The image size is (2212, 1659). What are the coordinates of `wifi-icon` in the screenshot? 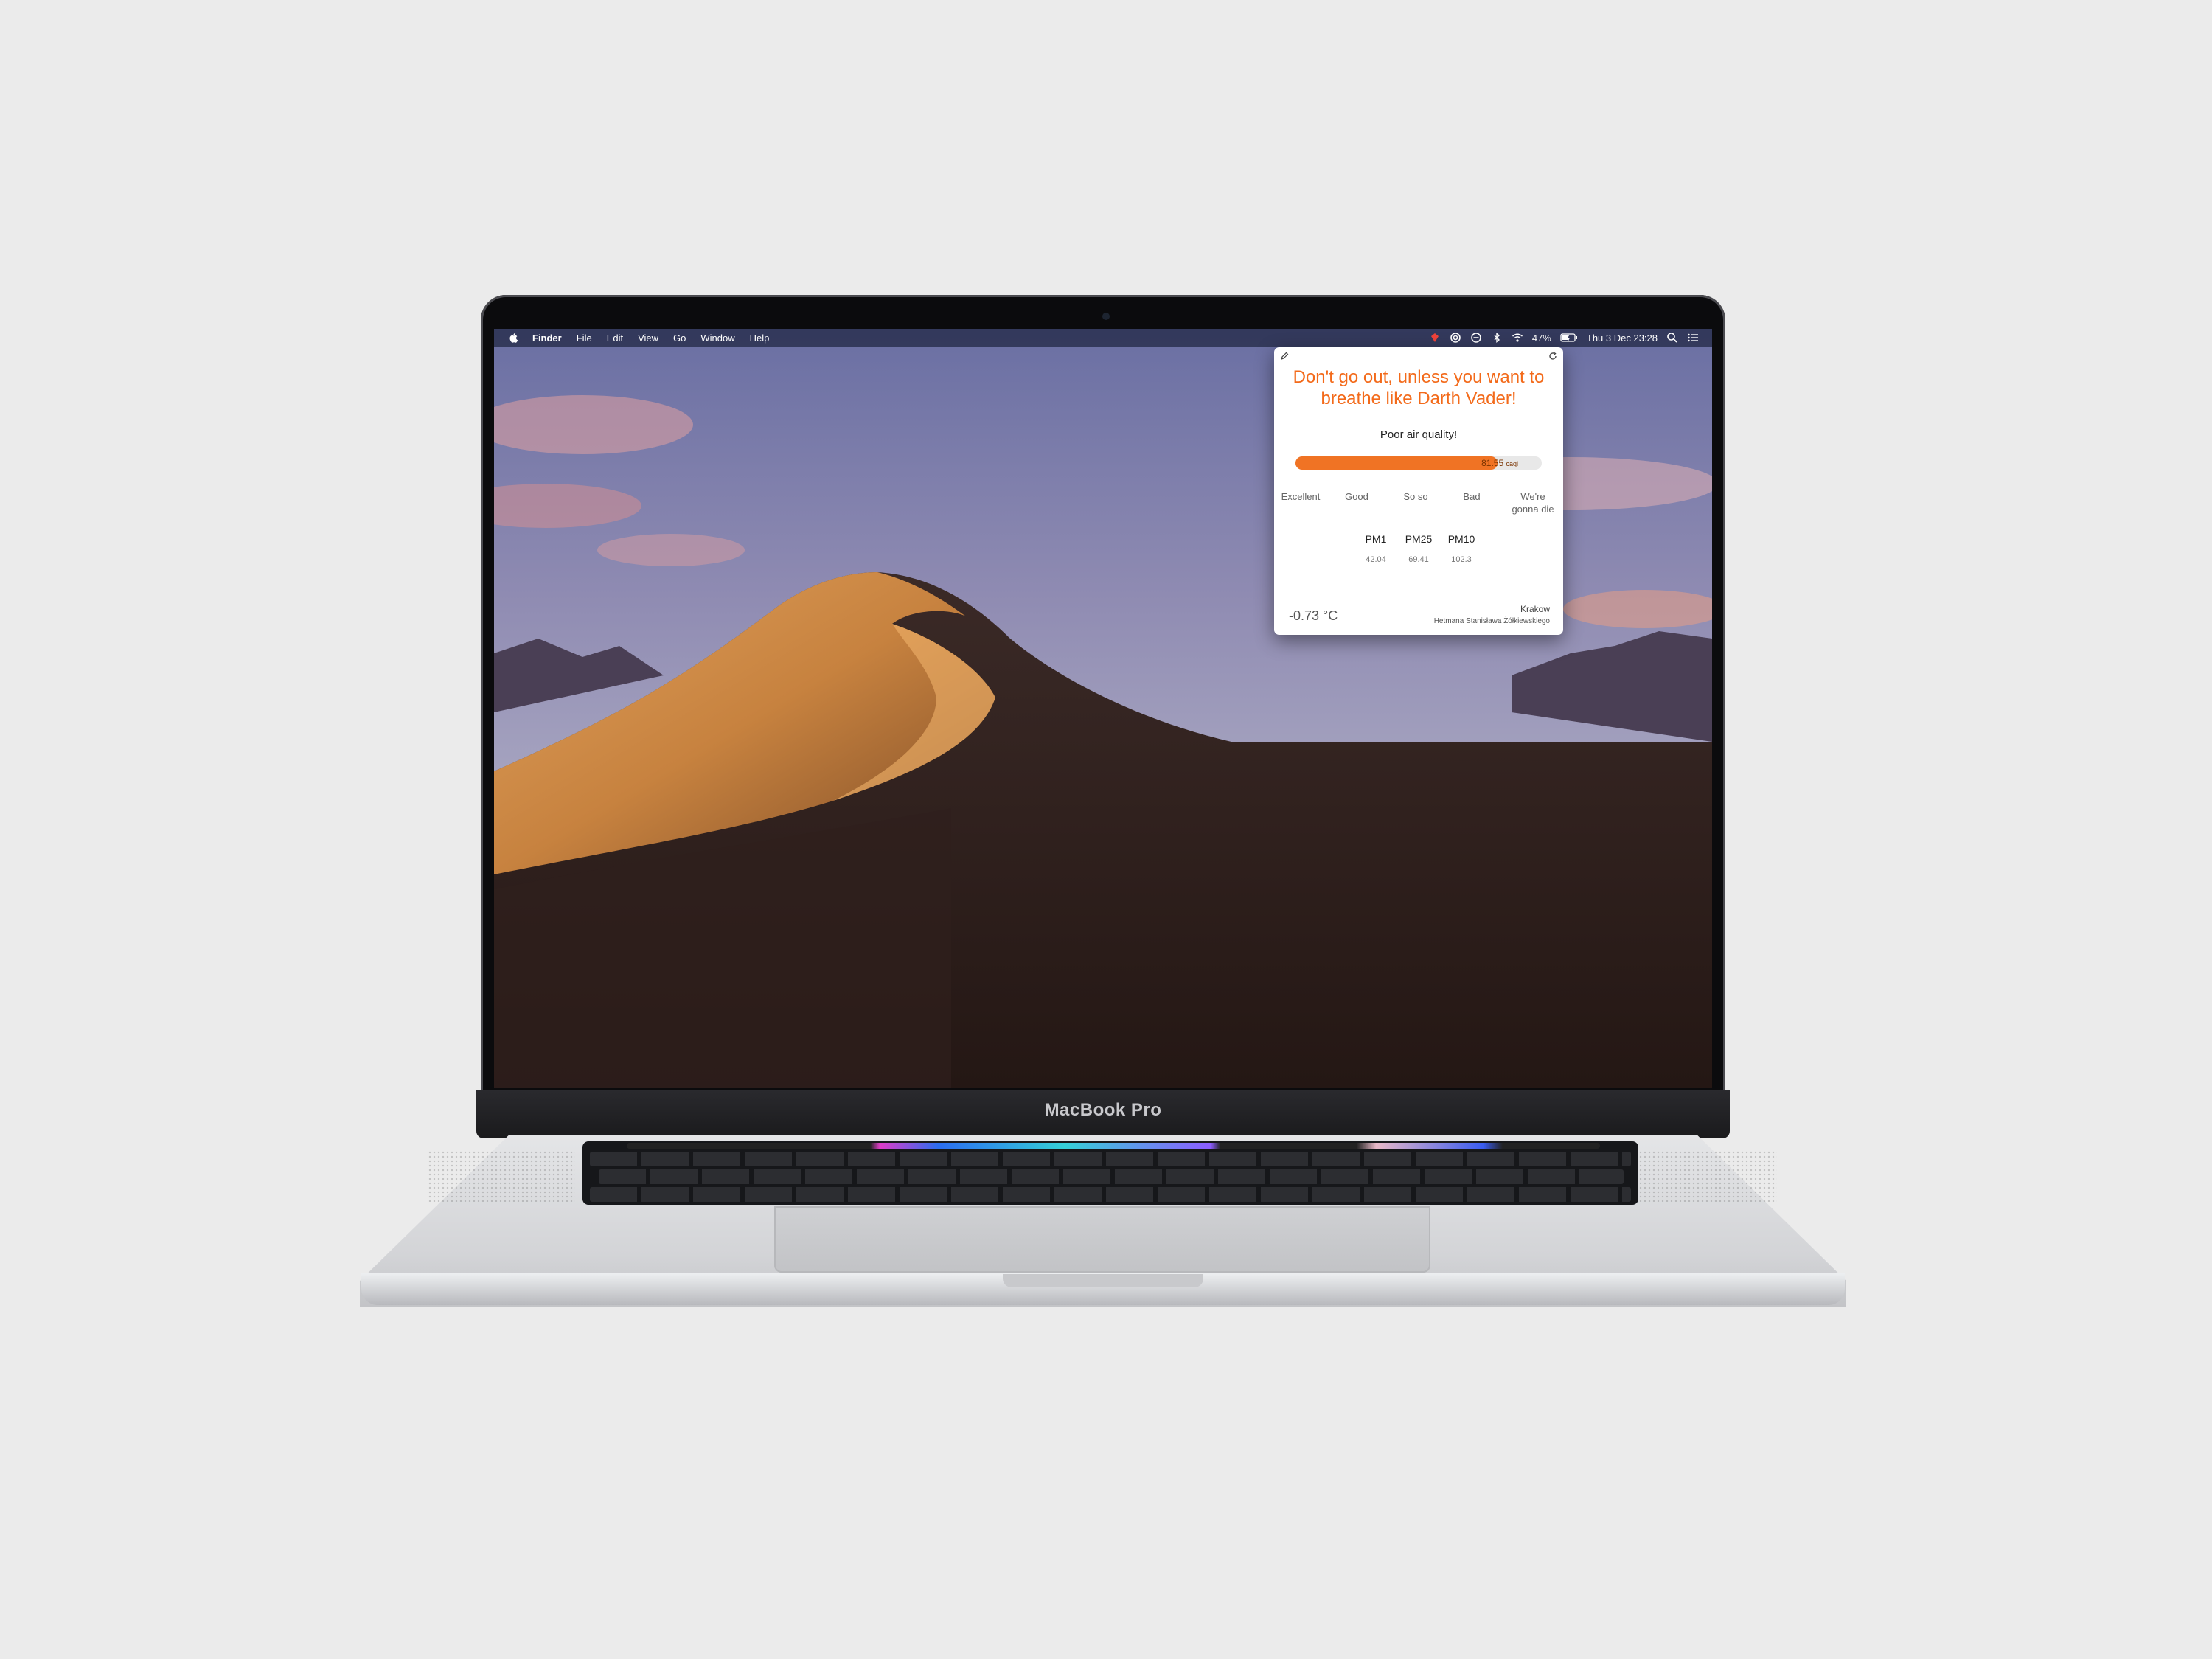 It's located at (1517, 338).